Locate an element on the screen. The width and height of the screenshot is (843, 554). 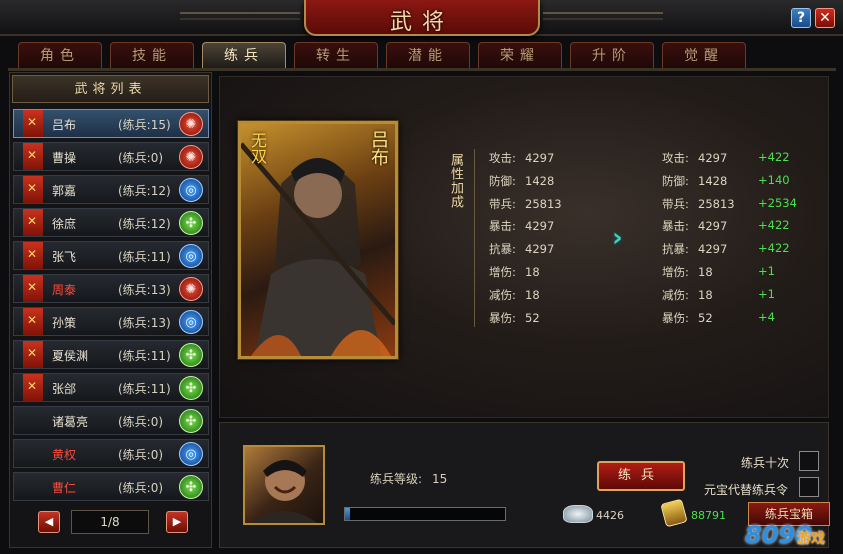
yuanbao-substitute-label: 元宝代替练兵令 is located at coordinates (746, 490).